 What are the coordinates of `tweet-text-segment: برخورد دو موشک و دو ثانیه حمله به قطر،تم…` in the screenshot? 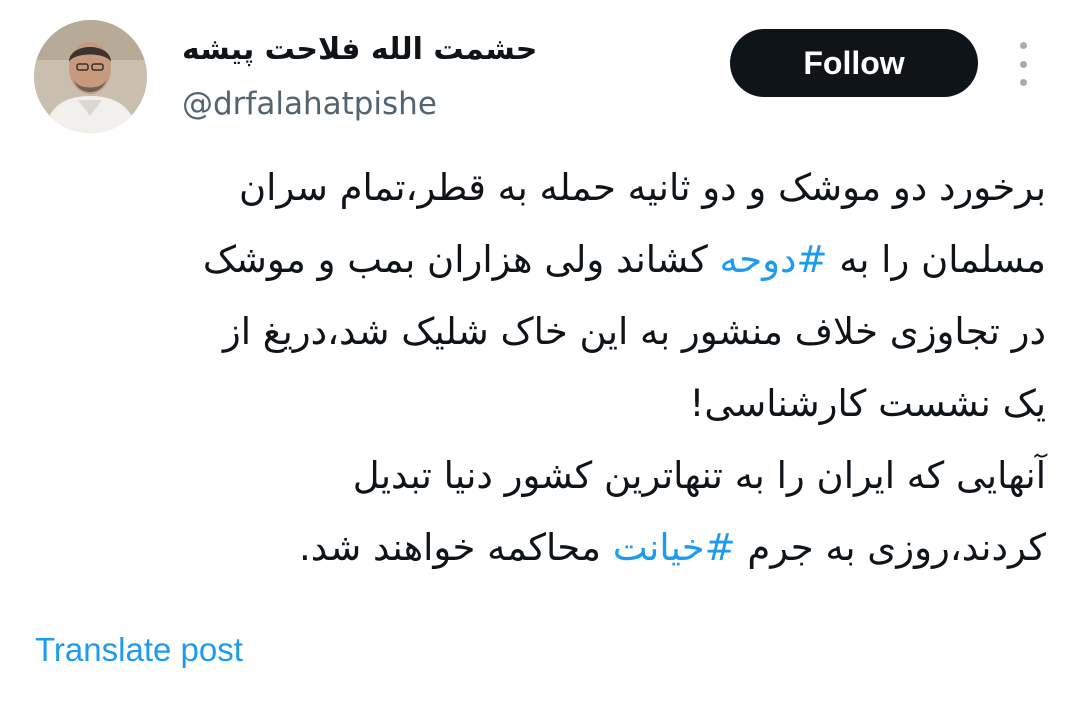 It's located at (642, 187).